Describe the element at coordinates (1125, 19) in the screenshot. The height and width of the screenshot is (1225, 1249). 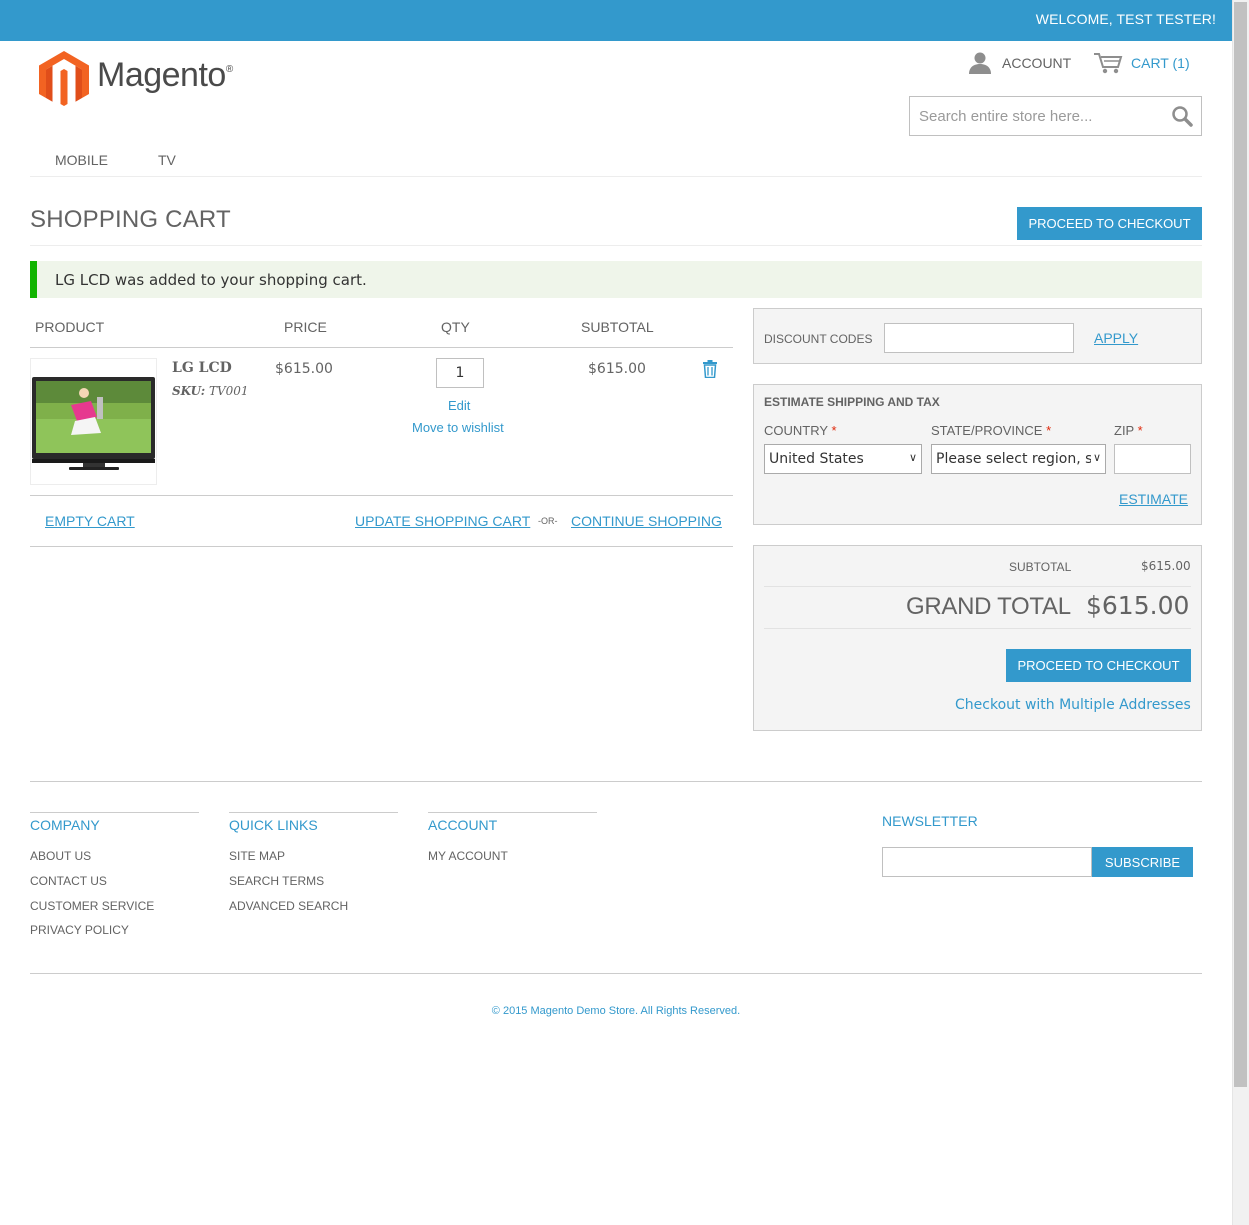
I see `welcome-message: WELCOME, TEST TESTER!` at that location.